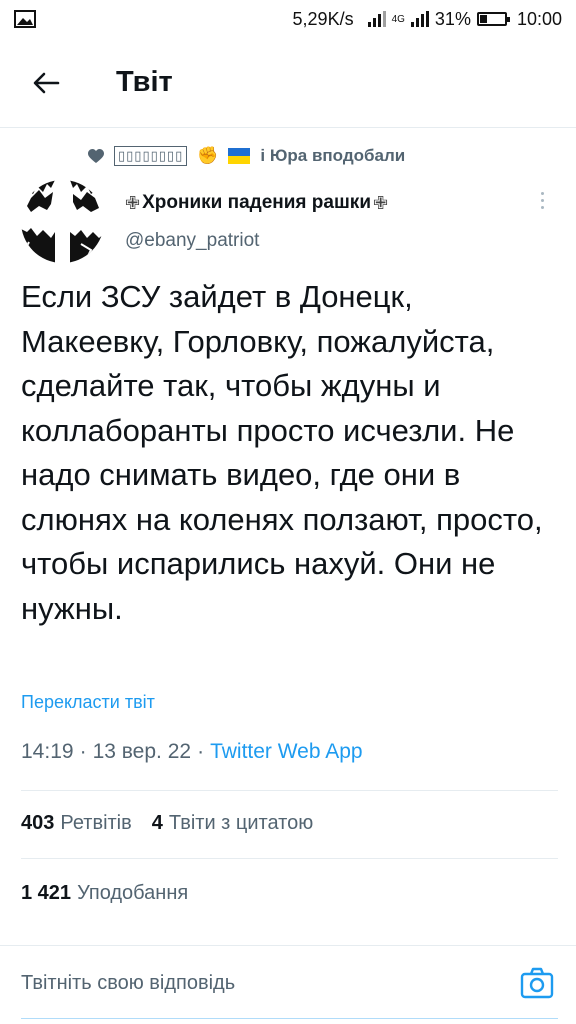 This screenshot has height=1024, width=576. Describe the element at coordinates (88, 702) in the screenshot. I see `translate-tweet-link: Перекласти твіт` at that location.